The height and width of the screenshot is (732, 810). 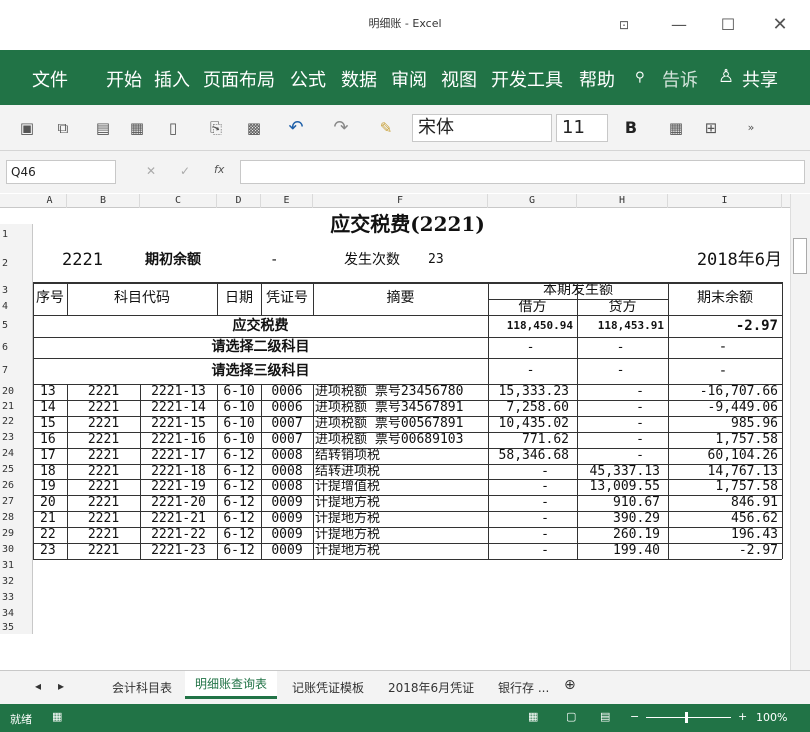 I want to click on row-header: 34, so click(x=16, y=614).